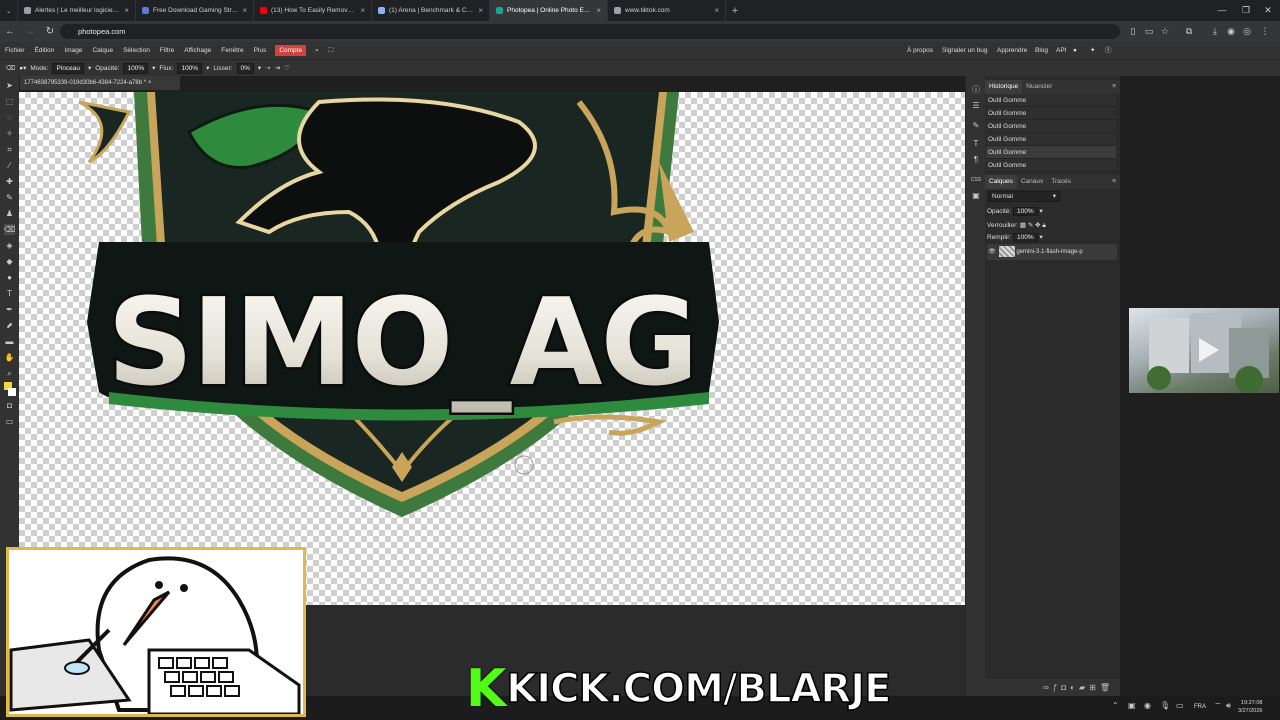 The image size is (1280, 720). Describe the element at coordinates (277, 68) in the screenshot. I see `airbrush-icon: ⇥` at that location.